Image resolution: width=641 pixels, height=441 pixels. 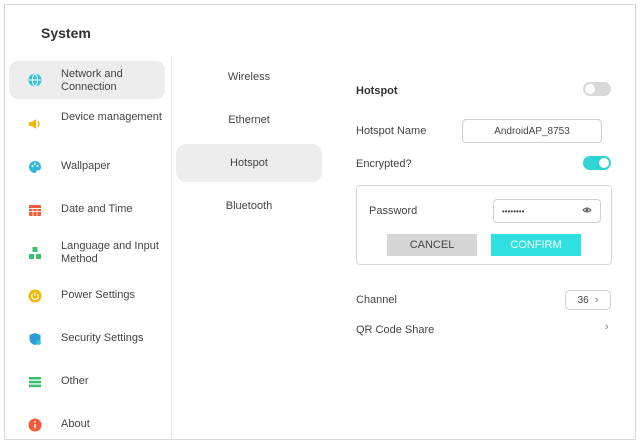 I want to click on tab-ethernet: Ethernet, so click(x=249, y=120).